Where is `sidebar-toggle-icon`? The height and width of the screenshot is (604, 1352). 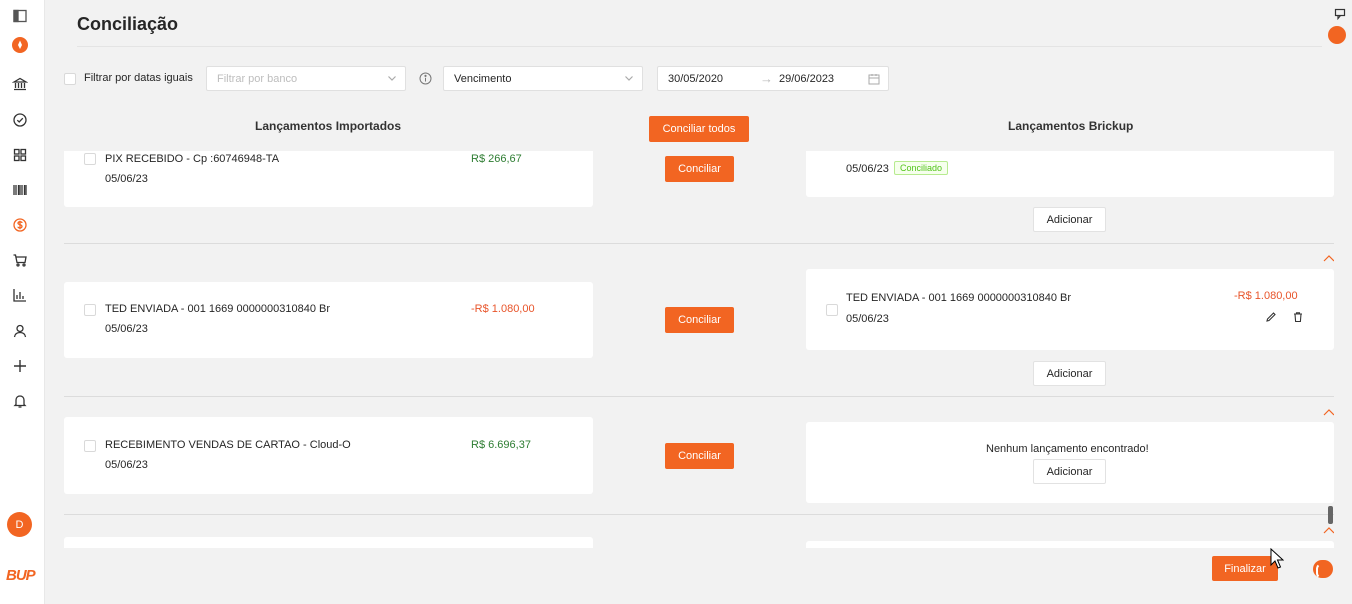
sidebar-toggle-icon is located at coordinates (20, 16).